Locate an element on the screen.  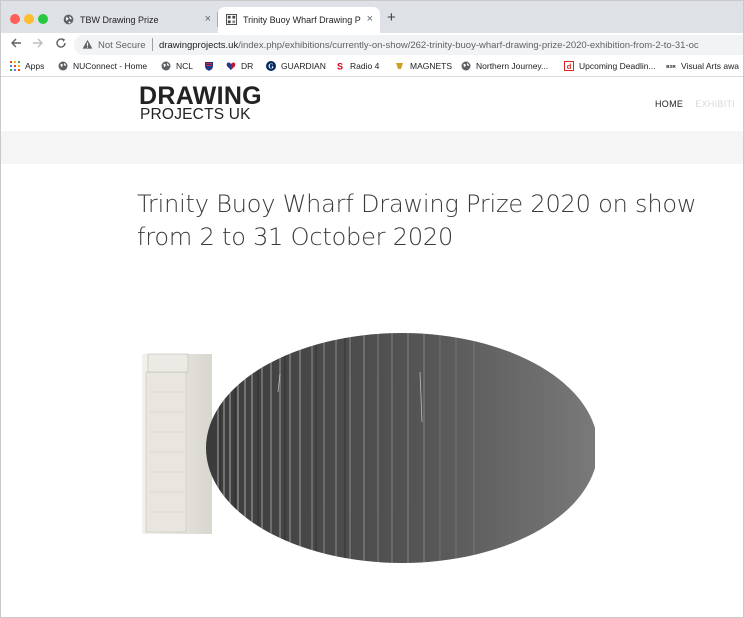
bookmark-nuconnect: NUConnect - Home is located at coordinates (102, 67).